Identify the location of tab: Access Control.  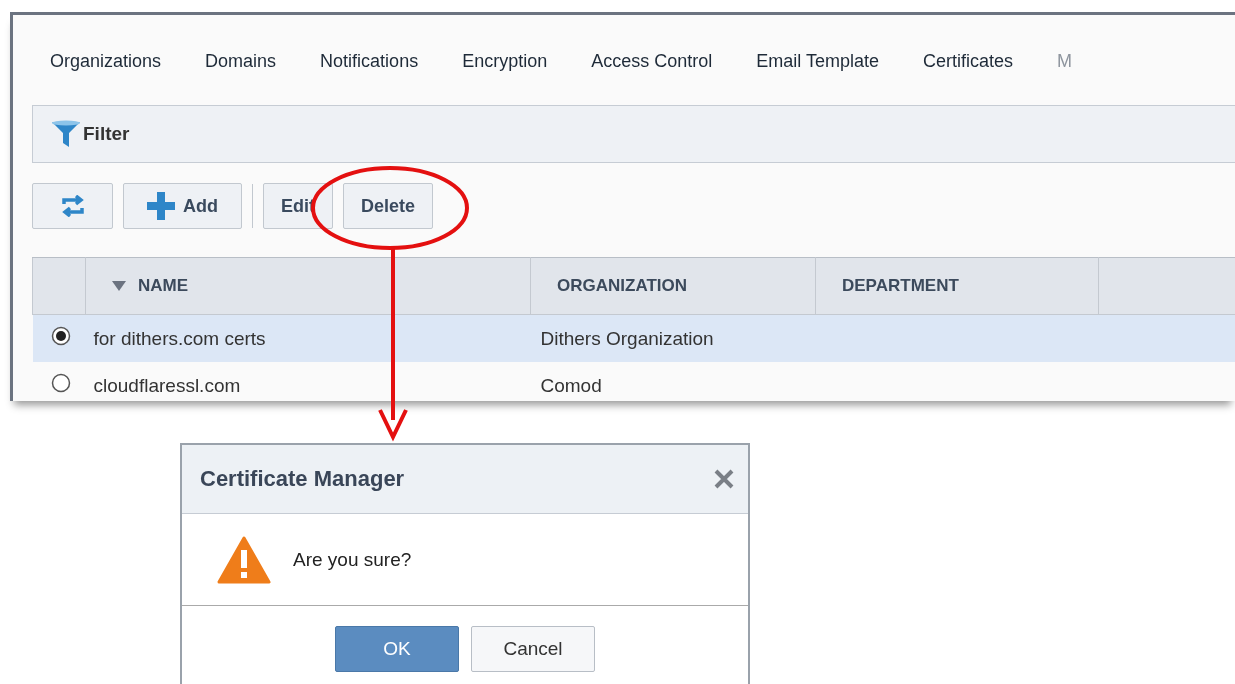
(652, 62).